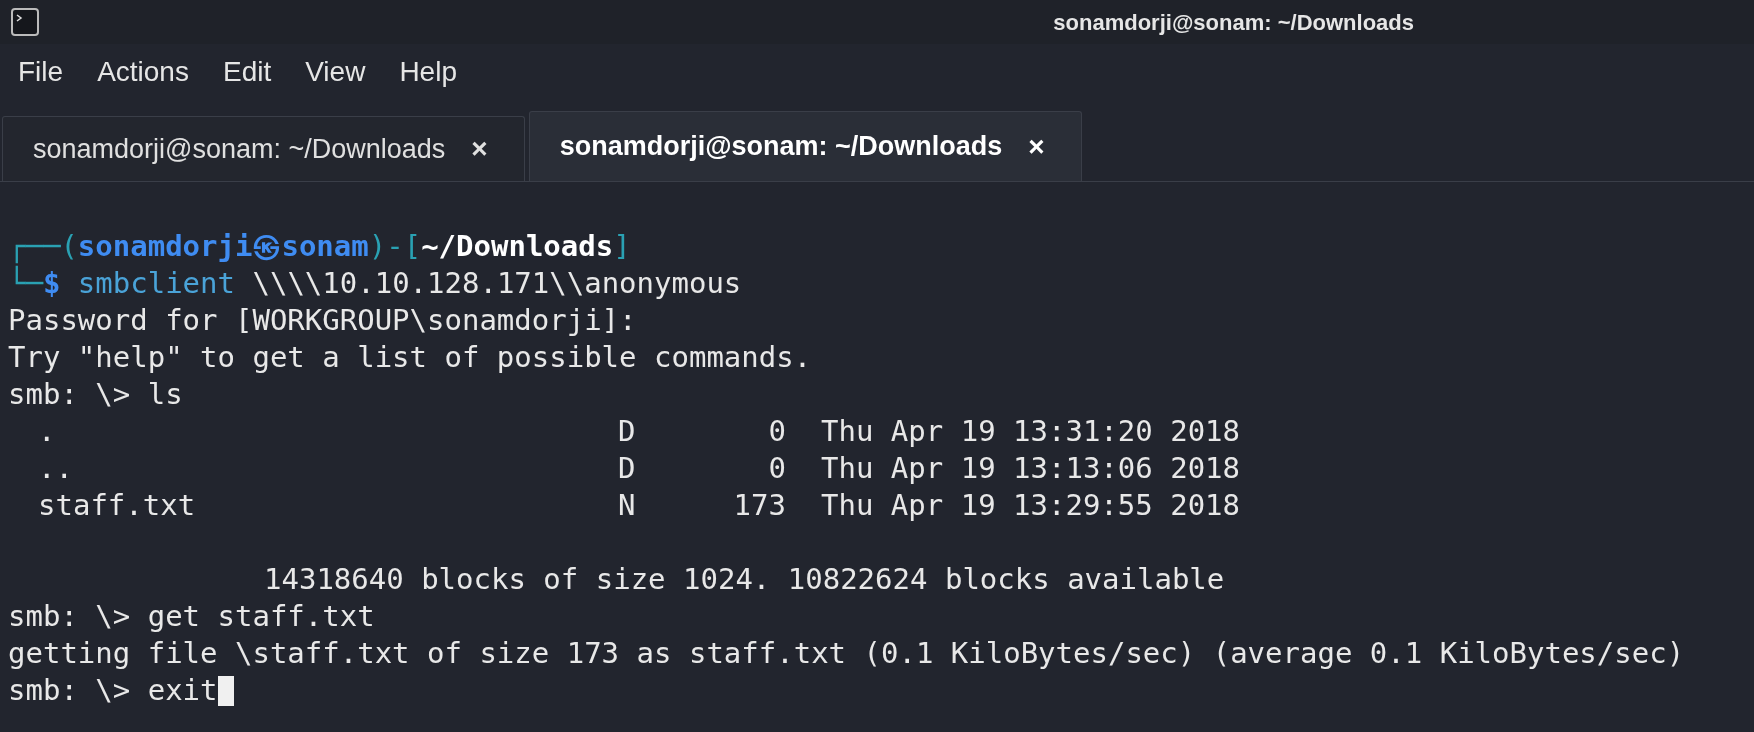 This screenshot has height=732, width=1754. Describe the element at coordinates (375, 283) in the screenshot. I see `command-line: └─$ smbclient \\\\10.10.128.171\\anonymous` at that location.